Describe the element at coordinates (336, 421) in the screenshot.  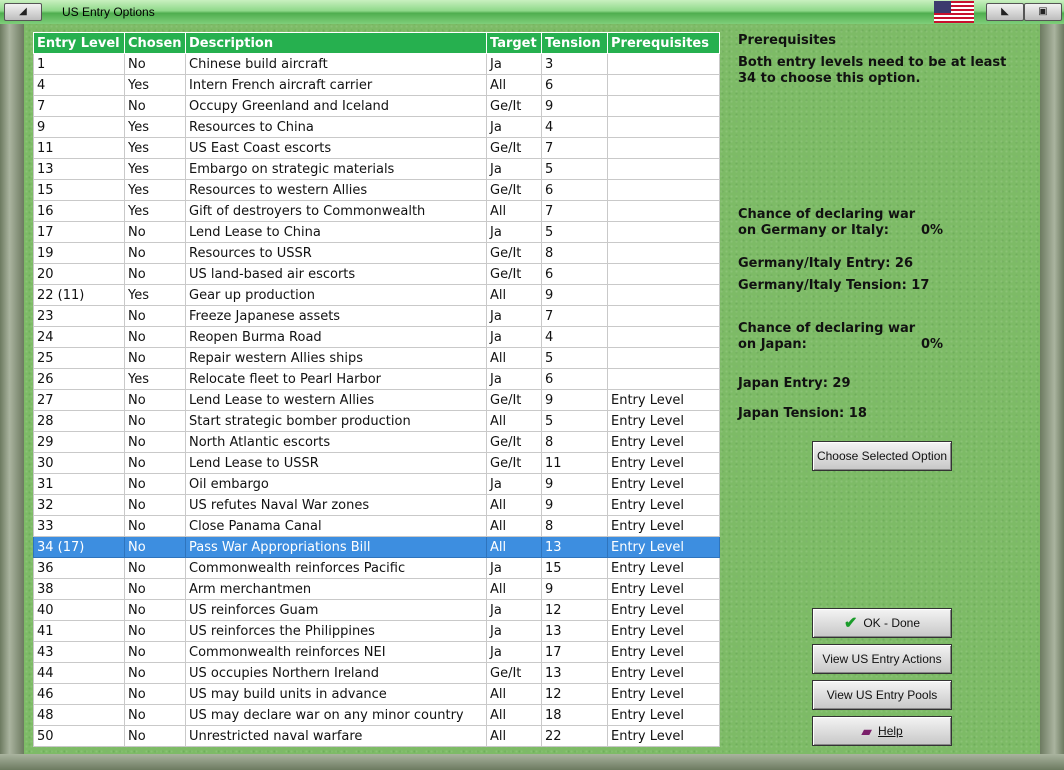
I see `cell-description: Start strategic bomber production` at that location.